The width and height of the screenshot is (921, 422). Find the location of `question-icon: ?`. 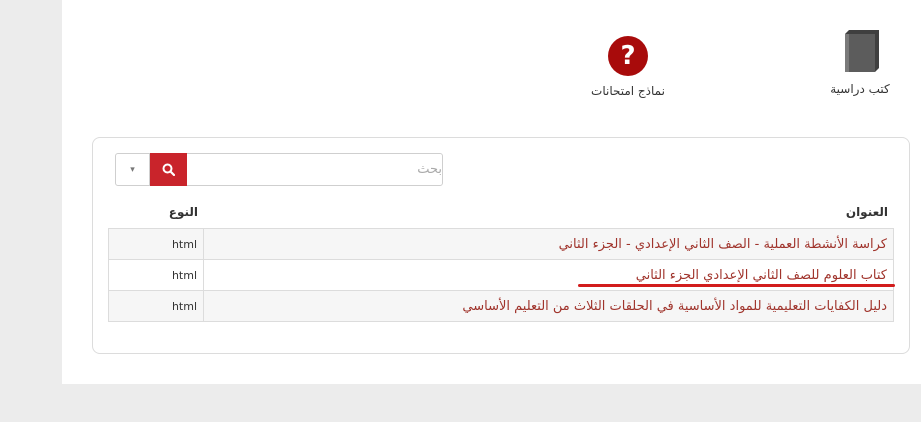

question-icon: ? is located at coordinates (628, 56).